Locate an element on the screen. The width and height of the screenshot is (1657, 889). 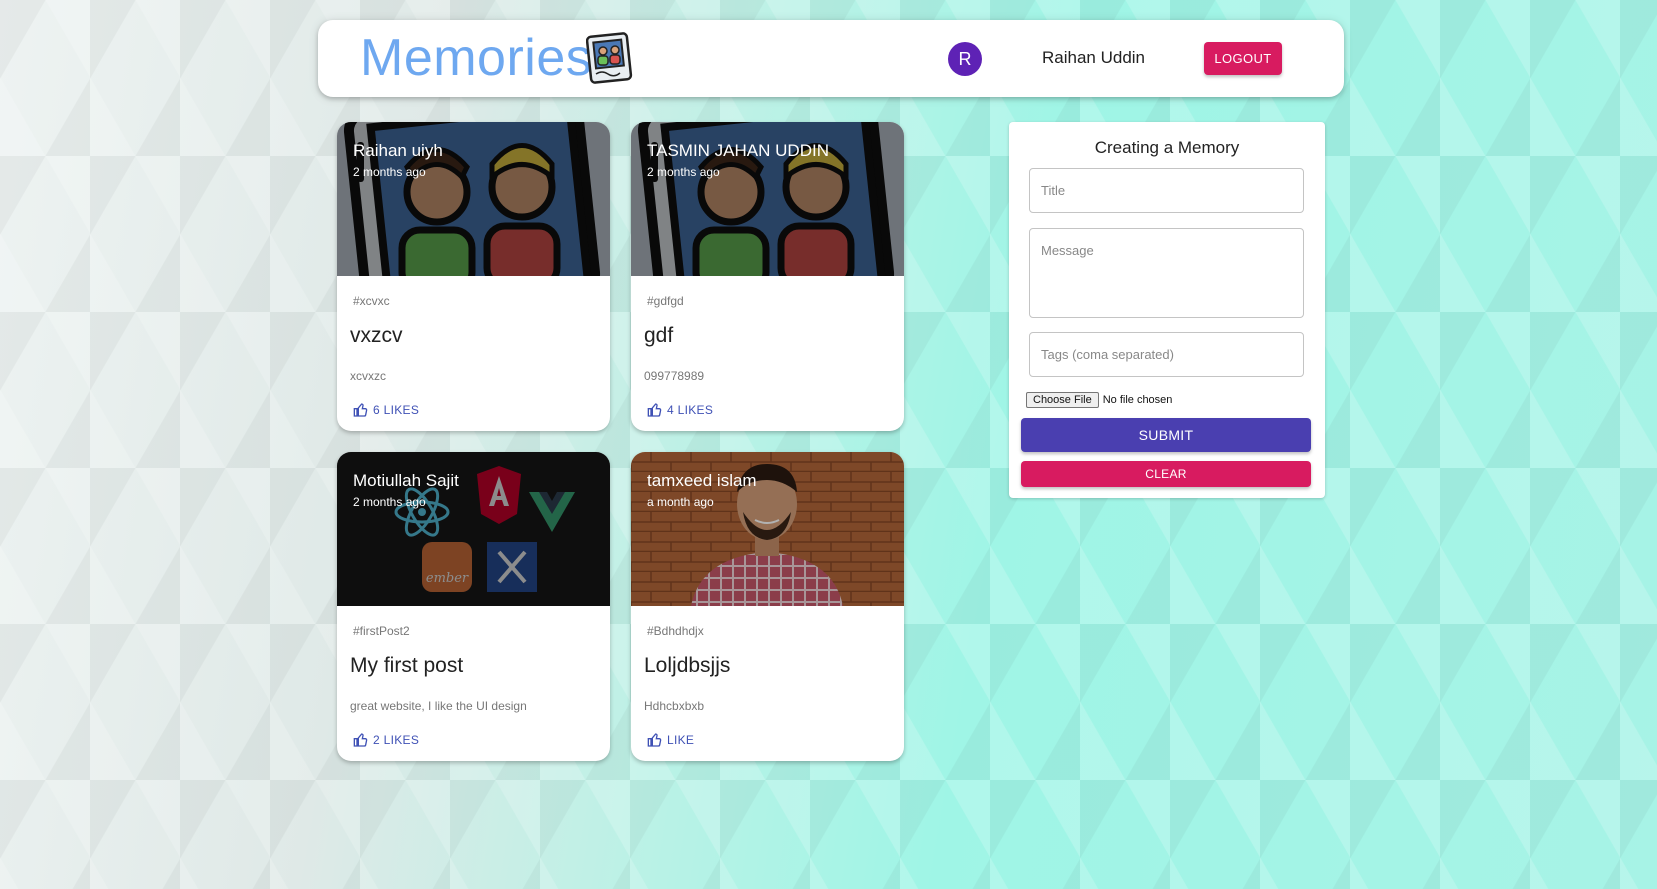
like-count: 6 LIKES is located at coordinates (396, 410).